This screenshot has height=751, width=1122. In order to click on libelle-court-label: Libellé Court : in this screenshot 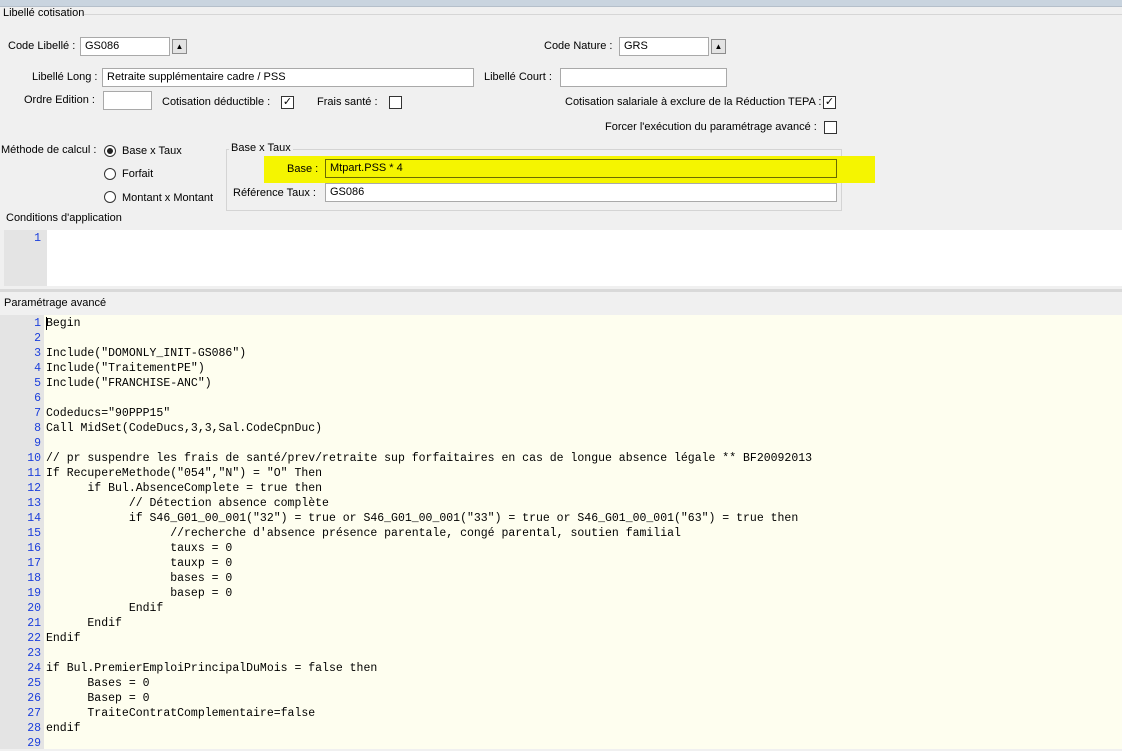, I will do `click(518, 77)`.